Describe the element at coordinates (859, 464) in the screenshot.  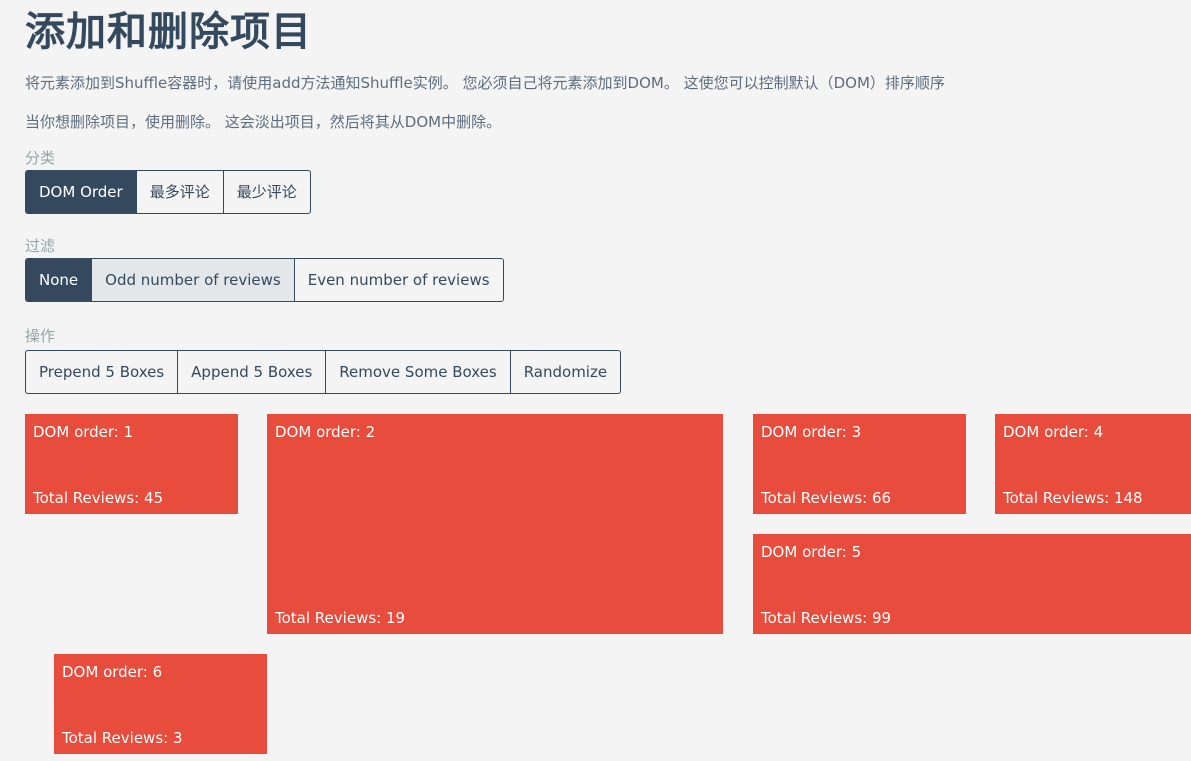
I see `grid-box-3: DOM order: 3 Total Reviews: 66` at that location.